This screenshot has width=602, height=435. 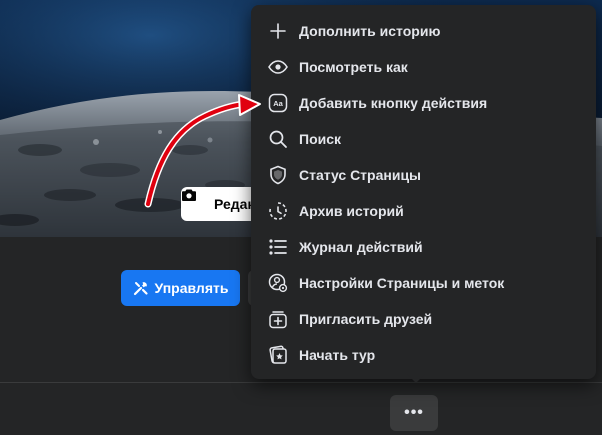 I want to click on menu-item-label: Журнал действий, so click(x=361, y=247).